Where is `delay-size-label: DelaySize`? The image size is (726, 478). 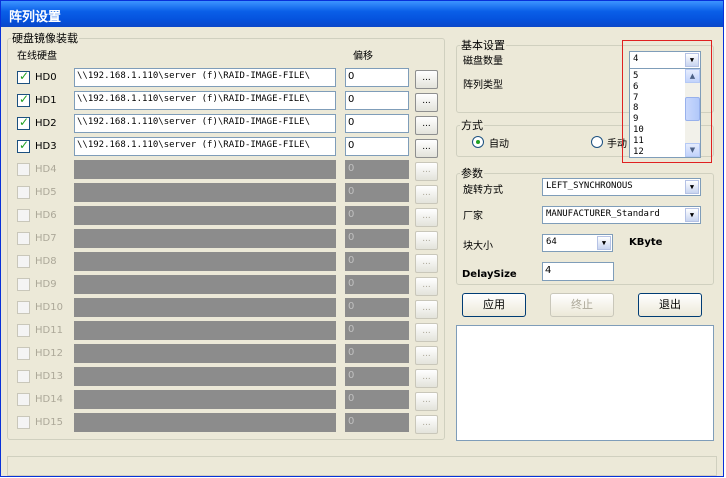
delay-size-label: DelaySize is located at coordinates (489, 274).